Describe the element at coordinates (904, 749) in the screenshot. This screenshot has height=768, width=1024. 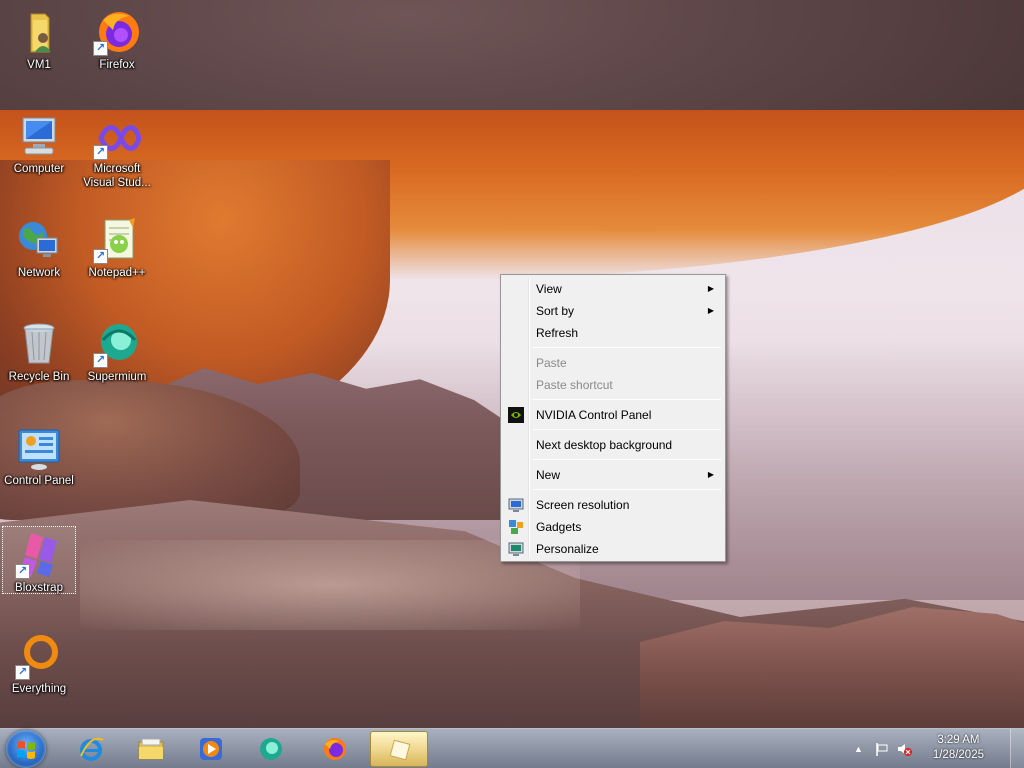
I see `volume-muted-icon` at that location.